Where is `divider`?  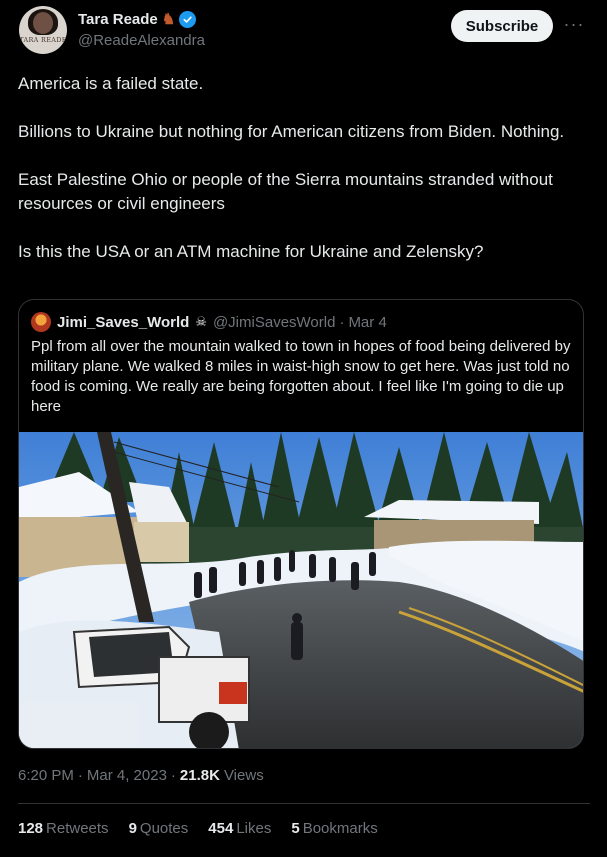
divider is located at coordinates (304, 803).